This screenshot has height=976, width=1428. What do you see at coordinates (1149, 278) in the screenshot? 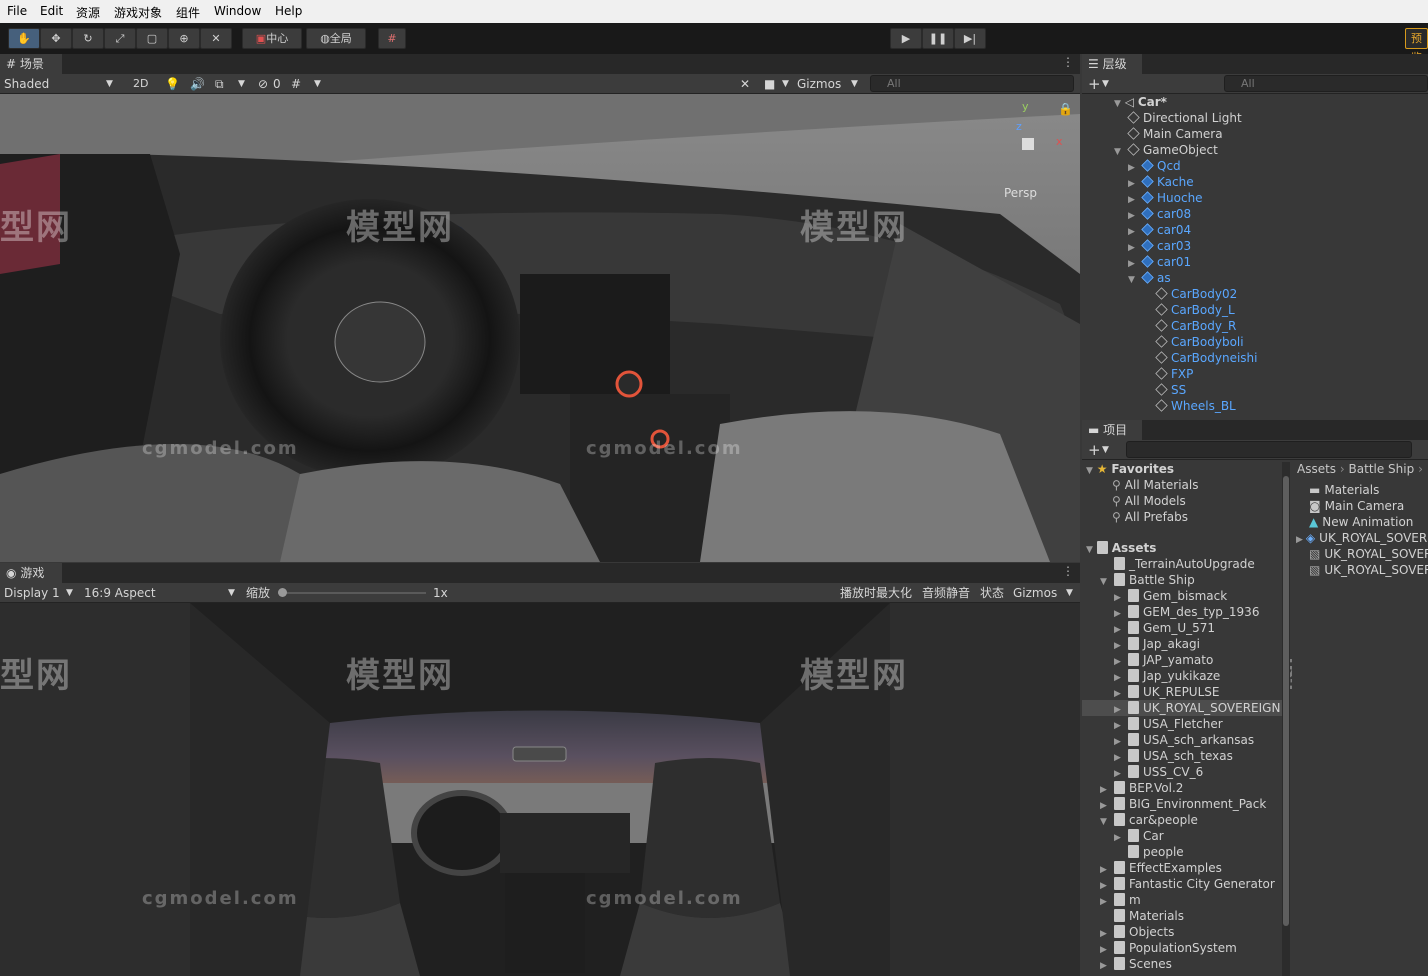
I see `hierarchy-item: ▼ as` at bounding box center [1149, 278].